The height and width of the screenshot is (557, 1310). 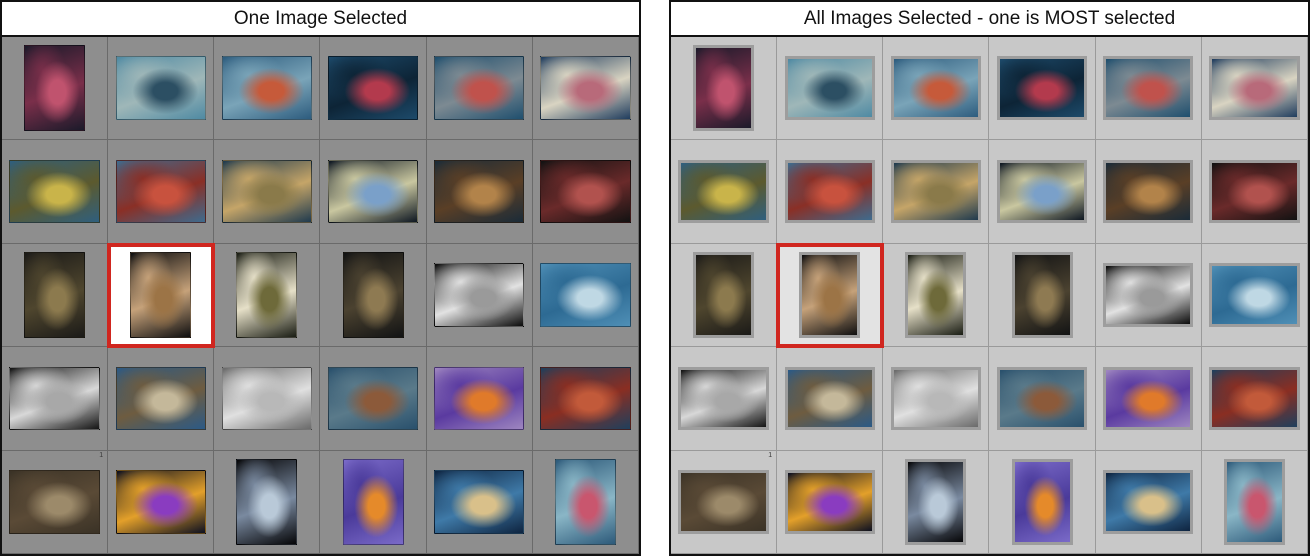 I want to click on thumbnail-red-coral-reef, so click(x=160, y=191).